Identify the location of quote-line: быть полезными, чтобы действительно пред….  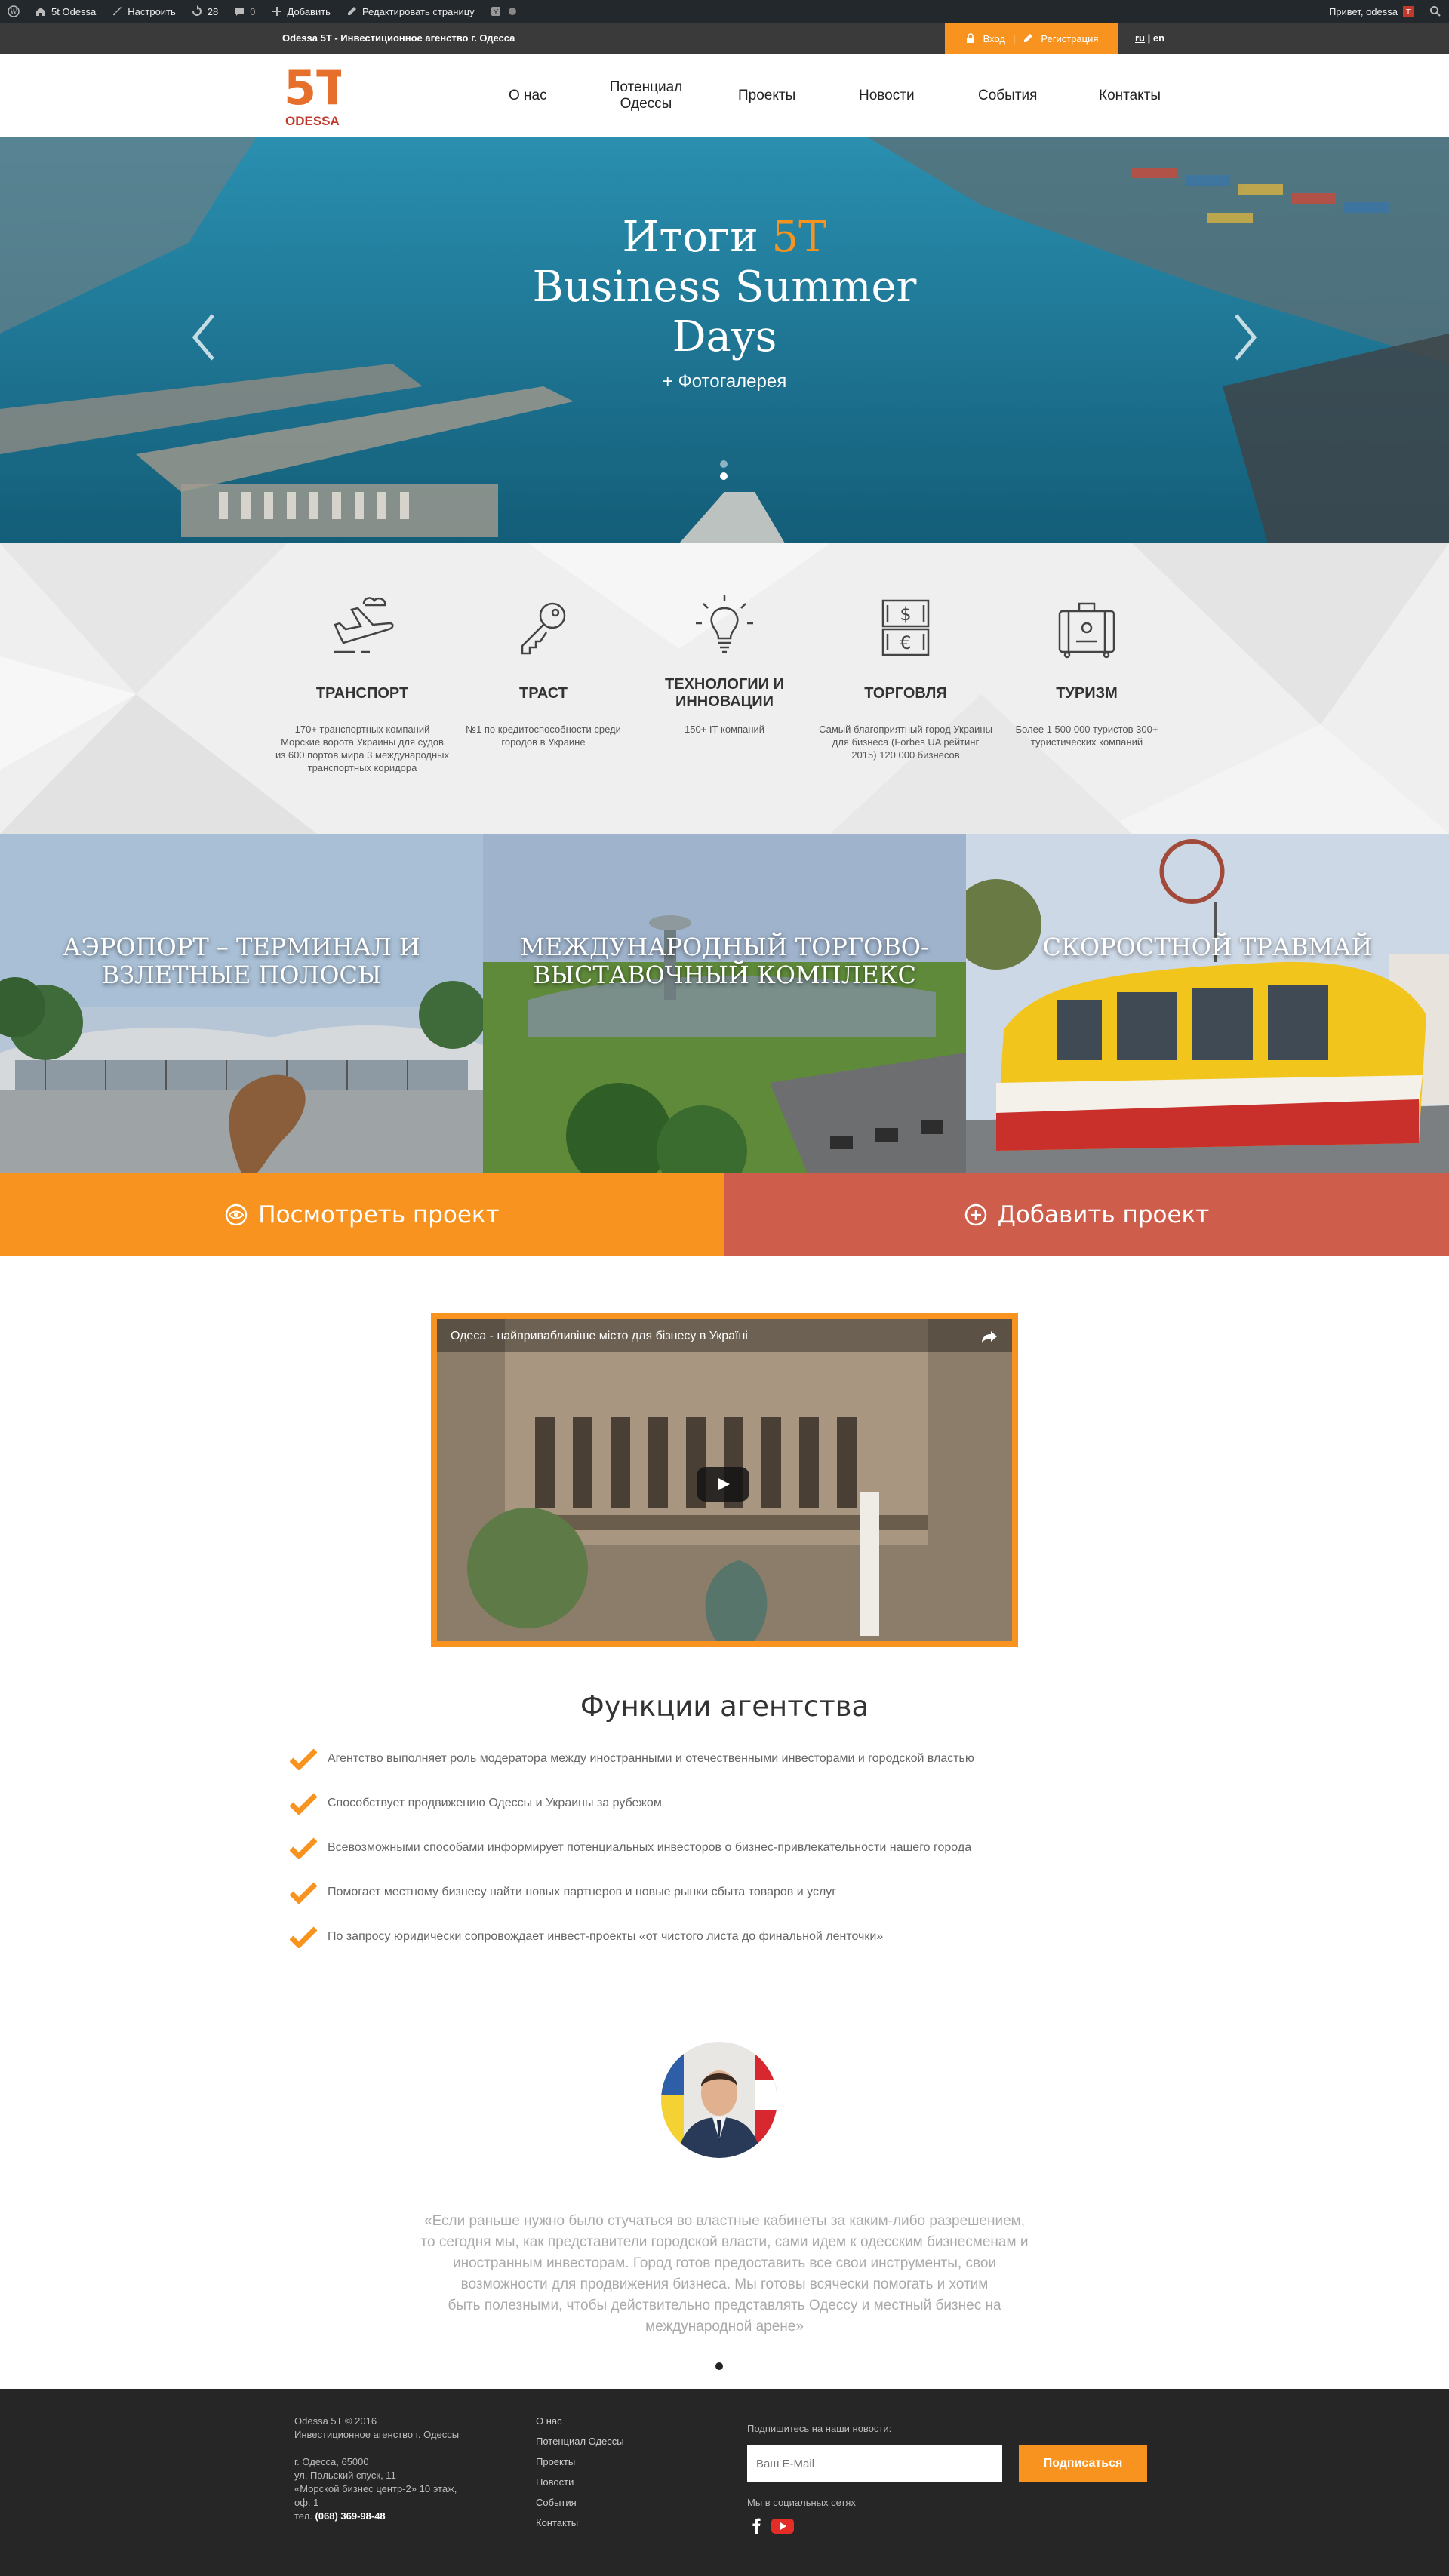
(724, 2305).